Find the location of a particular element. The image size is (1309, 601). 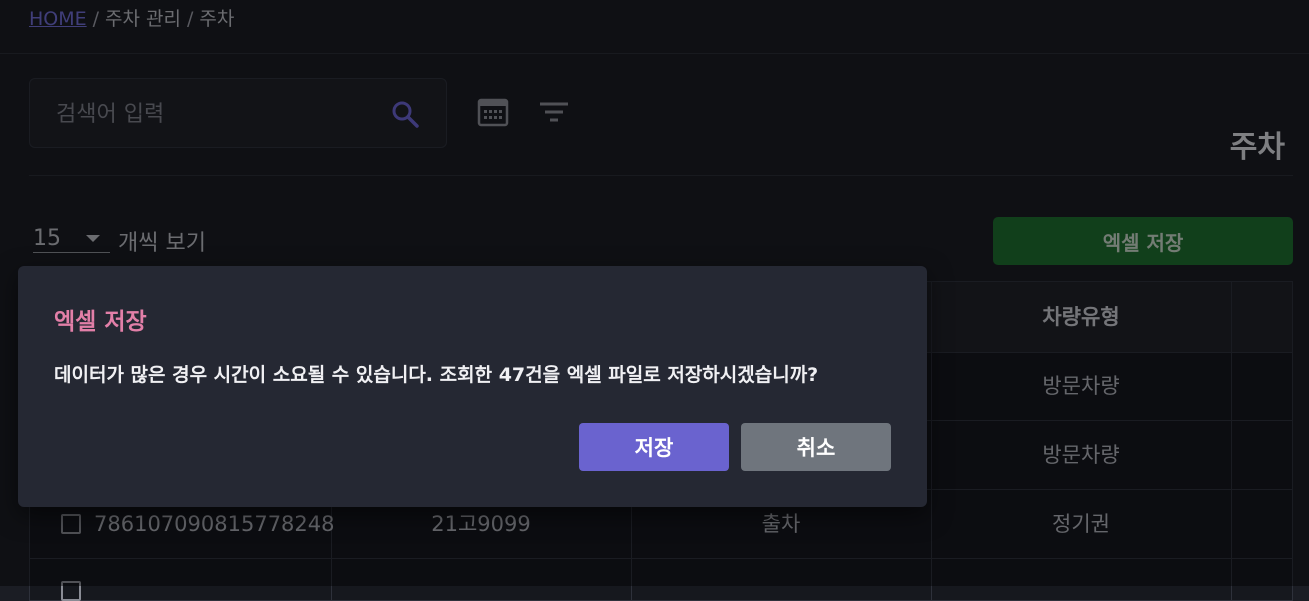

save-button: 저장 is located at coordinates (654, 447).